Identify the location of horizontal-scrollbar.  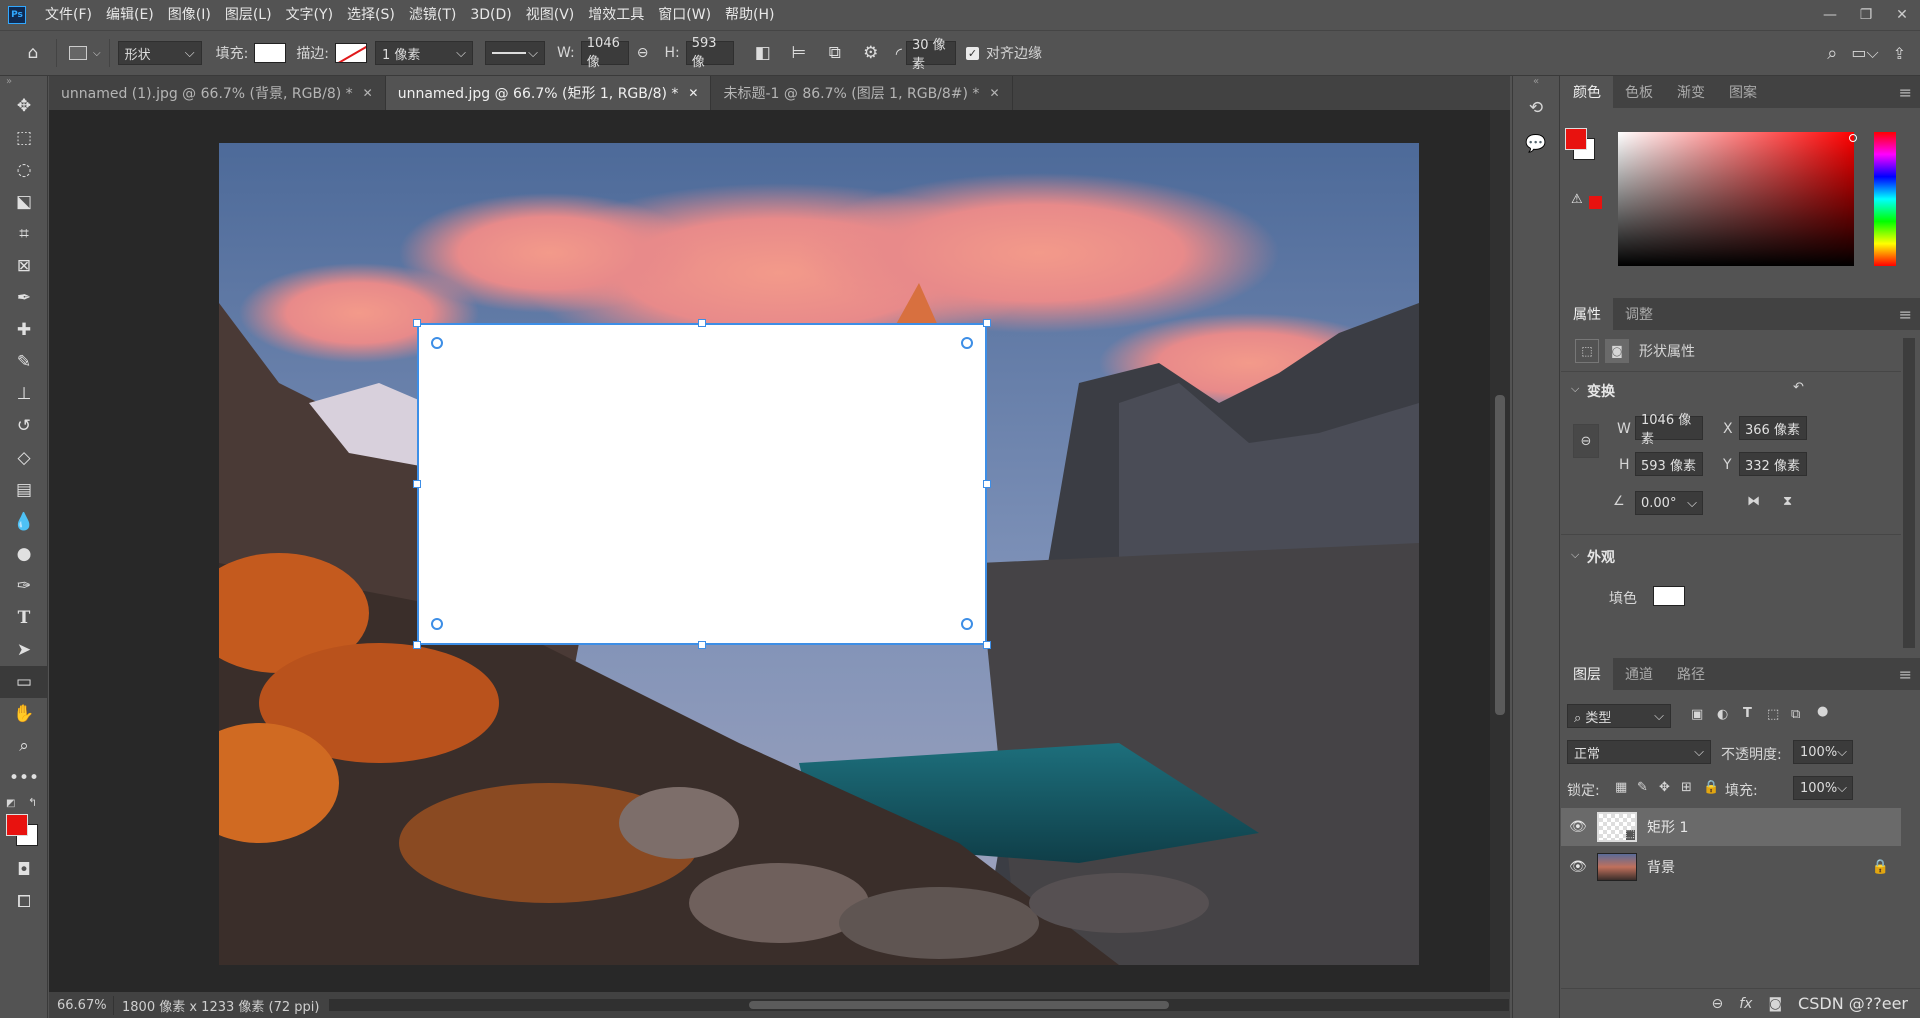
(919, 1005).